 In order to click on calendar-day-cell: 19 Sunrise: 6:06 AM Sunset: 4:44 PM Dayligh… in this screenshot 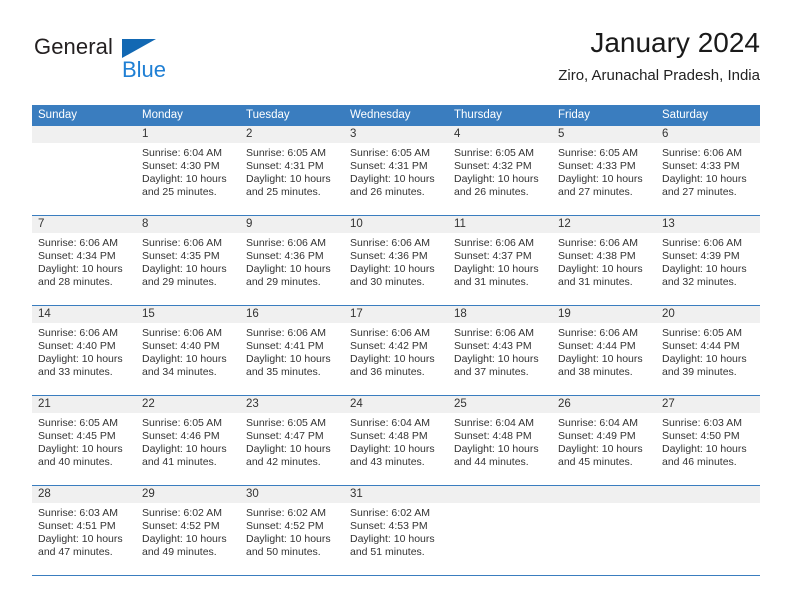, I will do `click(604, 350)`.